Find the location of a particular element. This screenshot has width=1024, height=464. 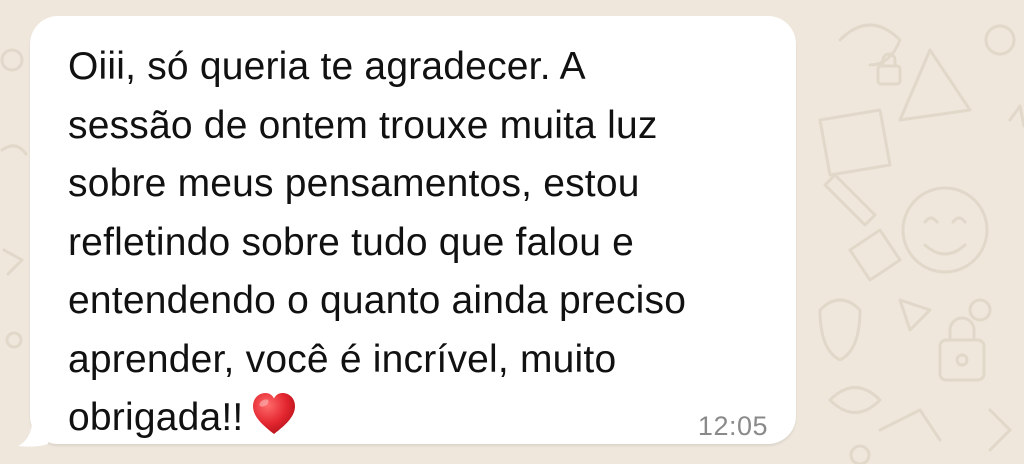

message-line: sobre meus pensamentos, estou is located at coordinates (354, 183).